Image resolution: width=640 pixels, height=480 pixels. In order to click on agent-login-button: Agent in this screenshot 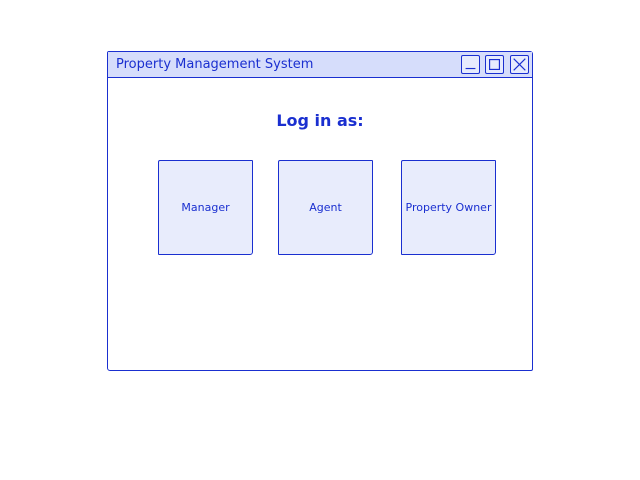, I will do `click(325, 207)`.